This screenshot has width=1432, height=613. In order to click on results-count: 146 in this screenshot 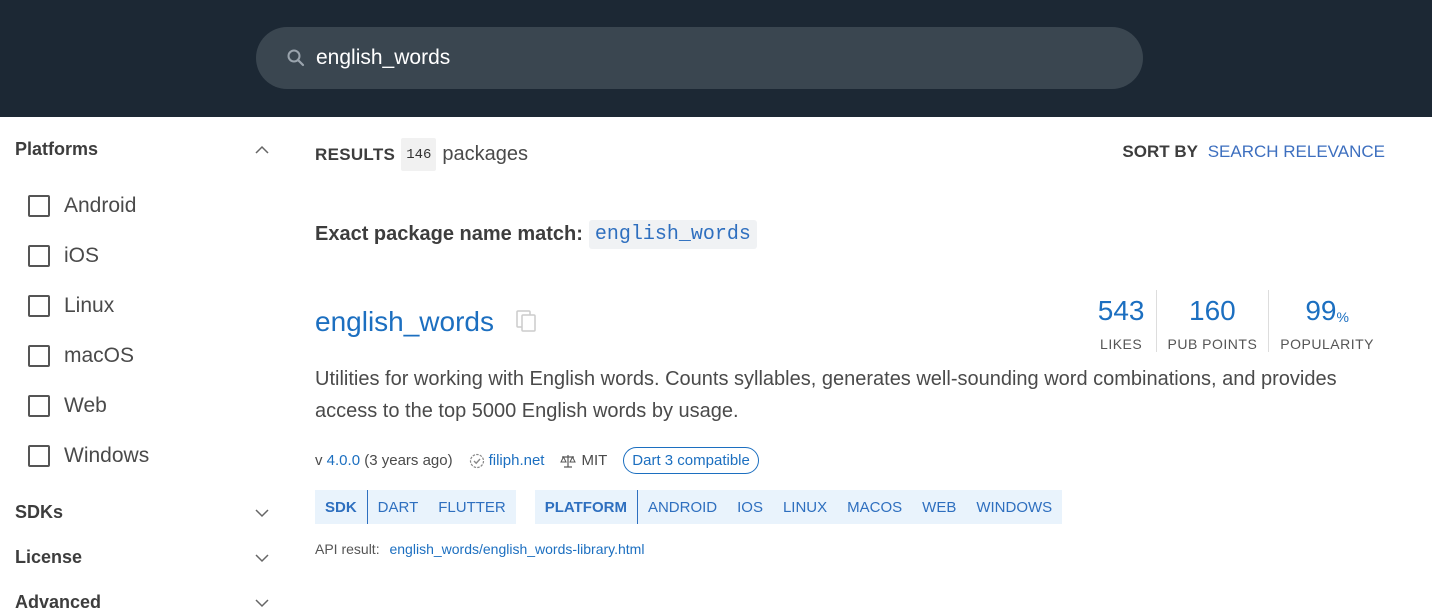, I will do `click(419, 154)`.